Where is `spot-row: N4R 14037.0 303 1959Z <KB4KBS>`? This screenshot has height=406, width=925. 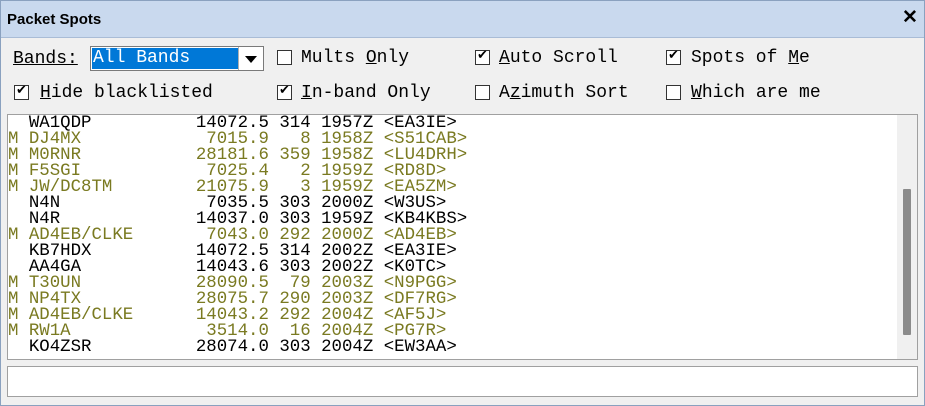
spot-row: N4R 14037.0 303 1959Z <KB4KBS> is located at coordinates (237, 219).